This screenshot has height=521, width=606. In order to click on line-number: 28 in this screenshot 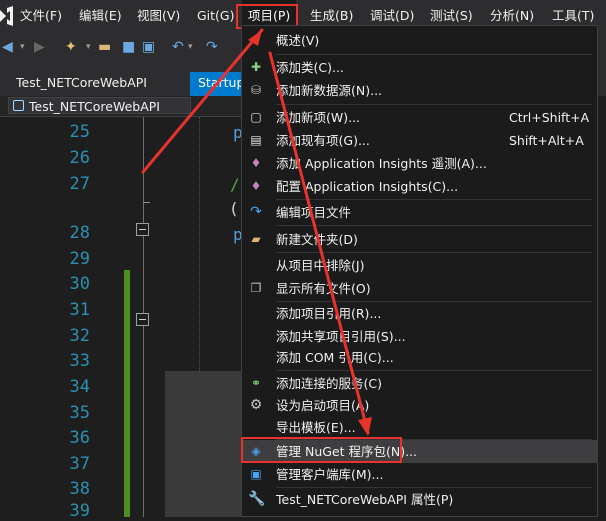, I will do `click(79, 233)`.